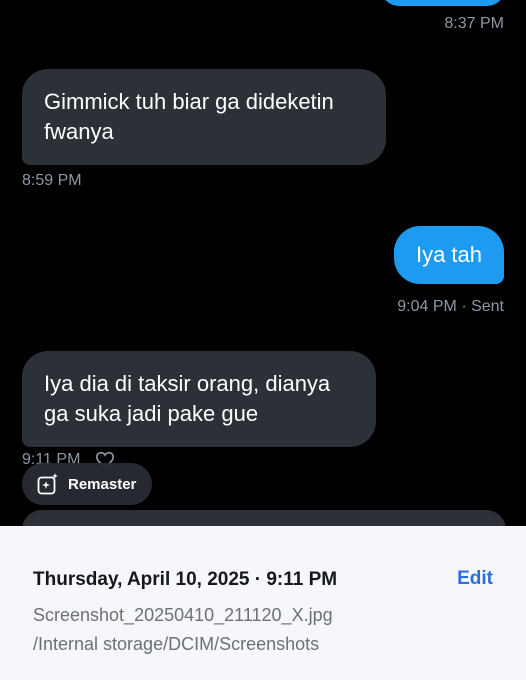 The image size is (526, 680). I want to click on received-message-bubble: Gimmick tuh biar ga dideketin fwanya, so click(204, 117).